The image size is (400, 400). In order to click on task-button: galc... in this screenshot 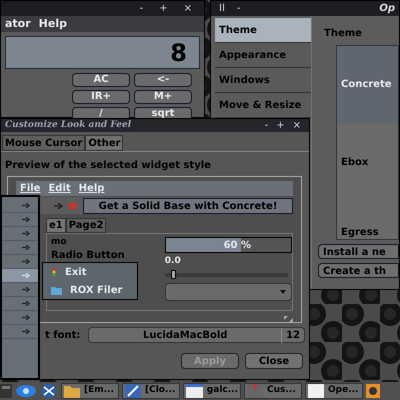, I will do `click(212, 391)`.